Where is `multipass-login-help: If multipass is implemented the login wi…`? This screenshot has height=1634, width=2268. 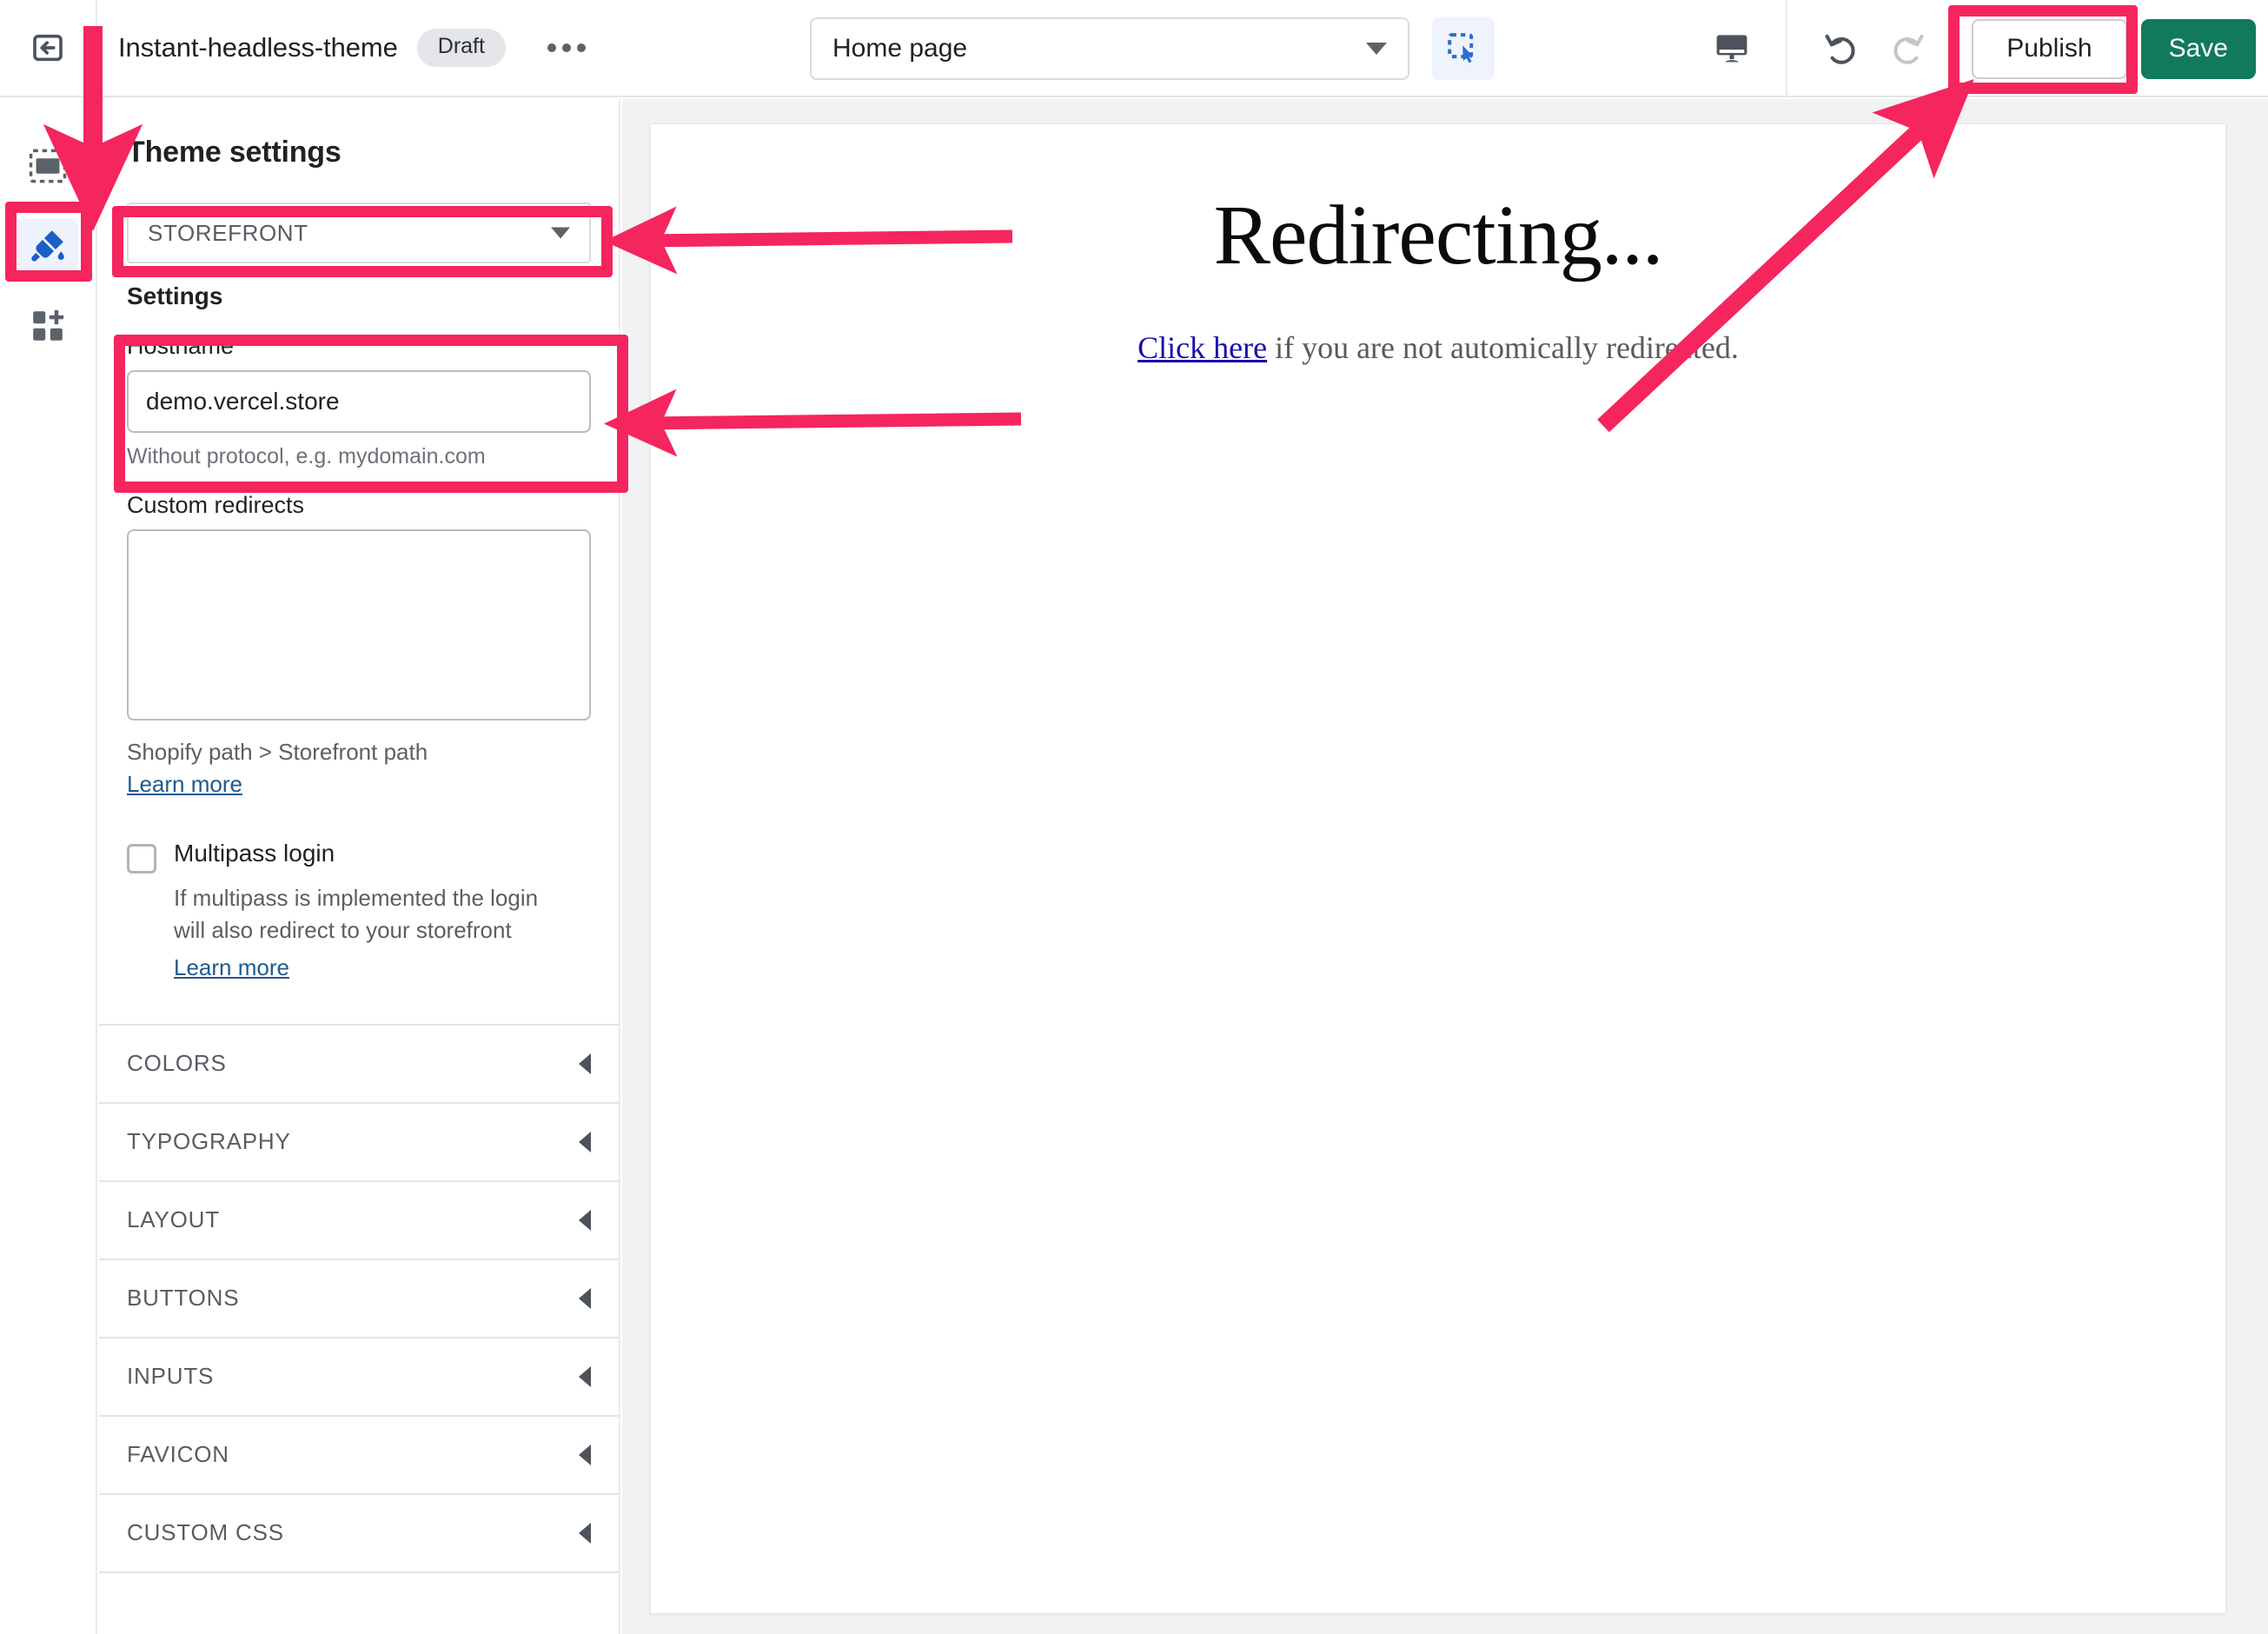 multipass-login-help: If multipass is implemented the login wi… is located at coordinates (342, 928).